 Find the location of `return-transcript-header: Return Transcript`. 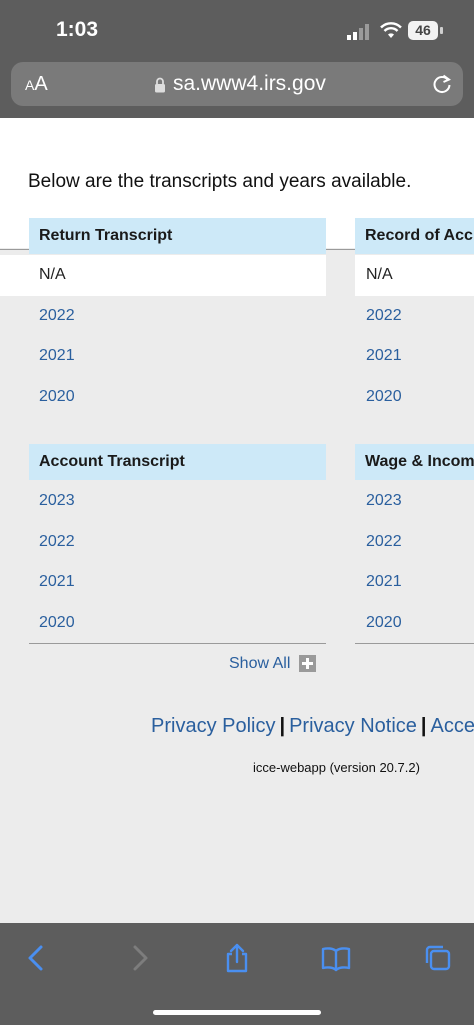

return-transcript-header: Return Transcript is located at coordinates (177, 236).